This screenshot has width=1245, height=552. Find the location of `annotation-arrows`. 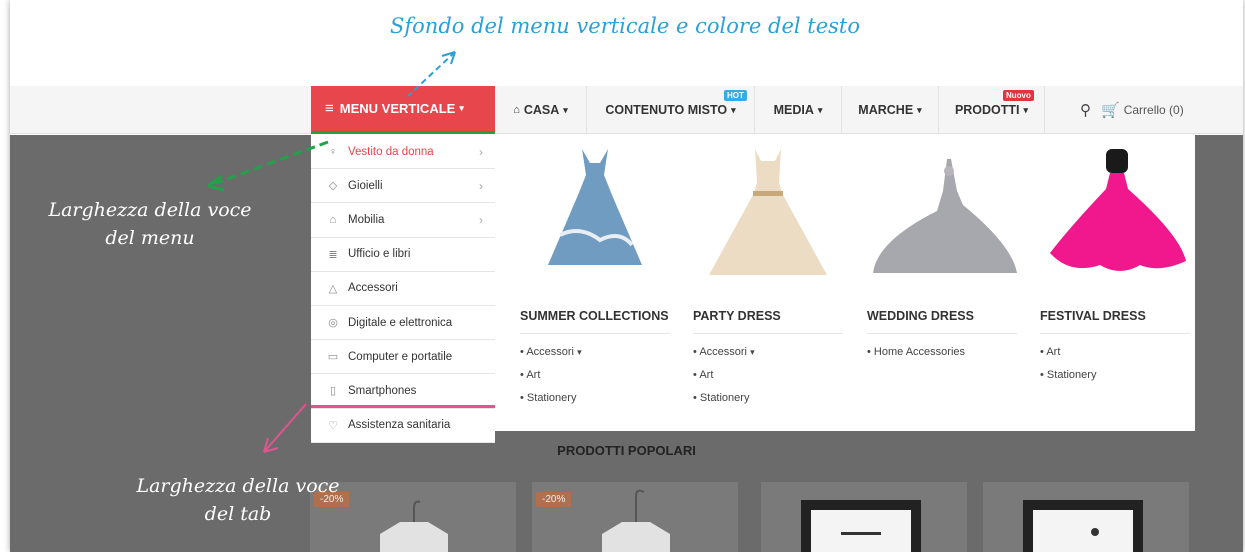

annotation-arrows is located at coordinates (331, 252).